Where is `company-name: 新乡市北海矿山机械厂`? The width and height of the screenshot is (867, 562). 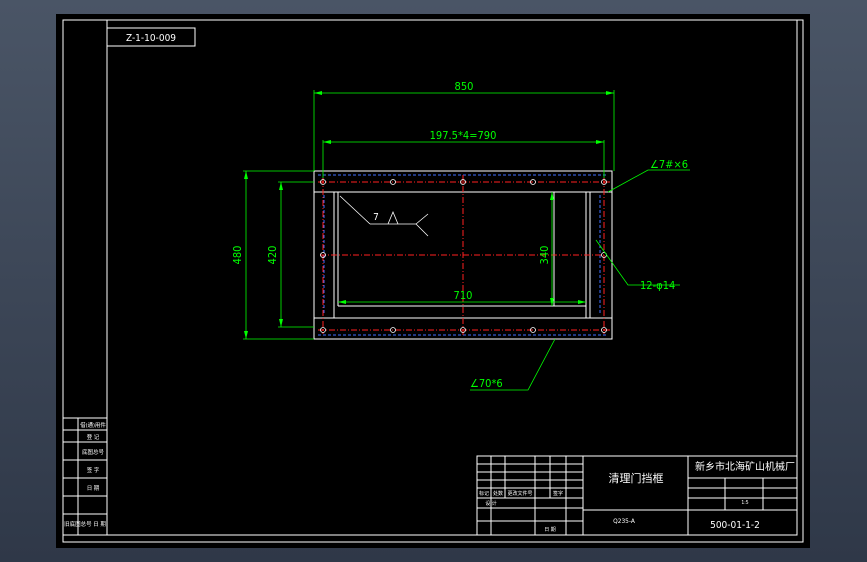
company-name: 新乡市北海矿山机械厂 is located at coordinates (745, 466).